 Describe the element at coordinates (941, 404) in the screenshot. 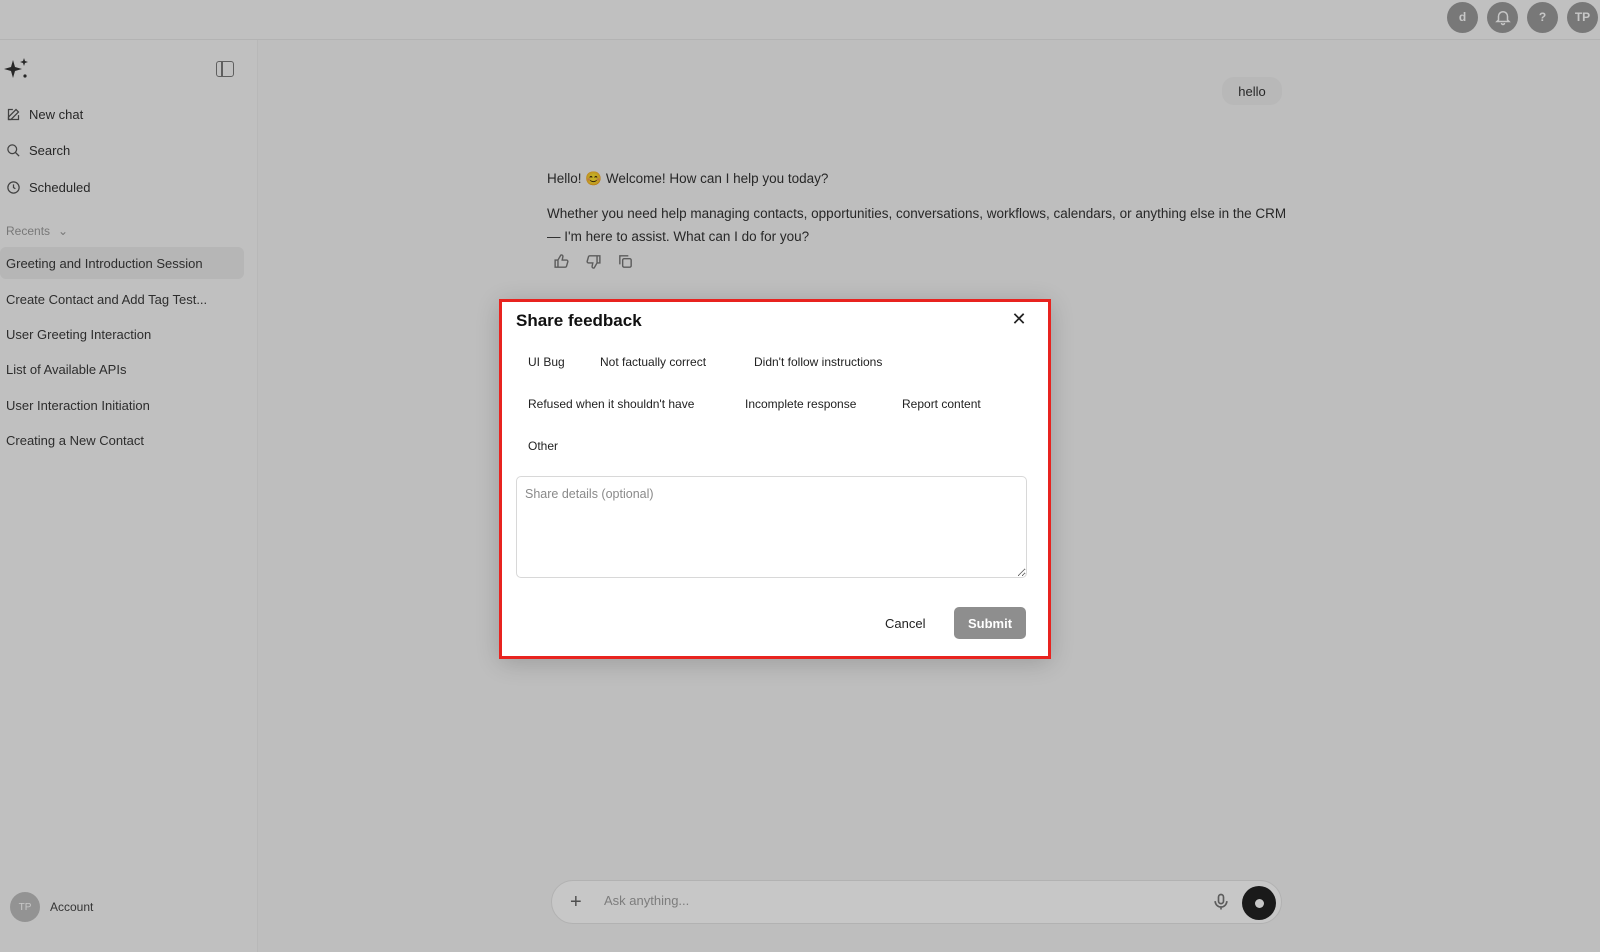

I see `feedback-chip-report-content: Report content` at that location.